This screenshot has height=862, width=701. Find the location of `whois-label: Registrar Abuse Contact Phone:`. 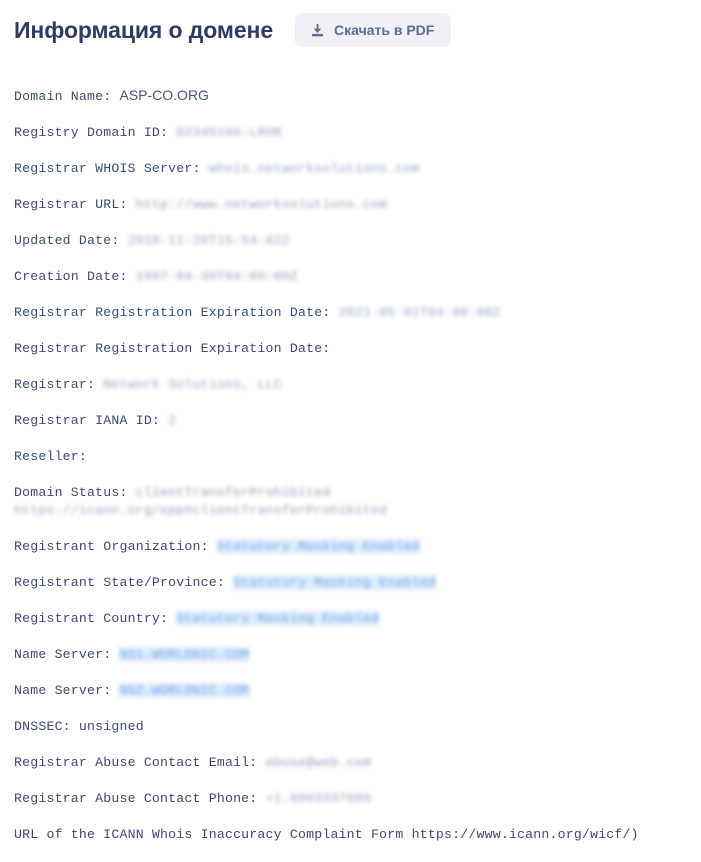

whois-label: Registrar Abuse Contact Phone: is located at coordinates (140, 798).